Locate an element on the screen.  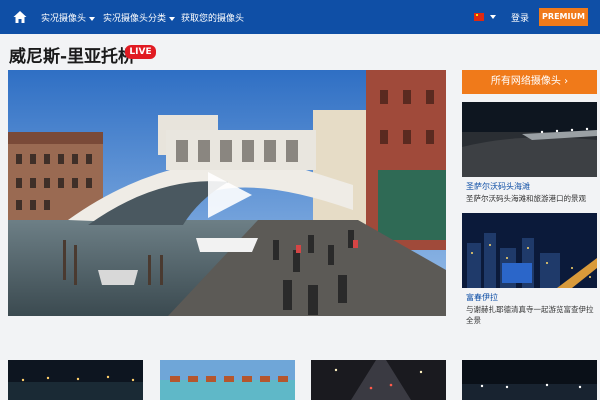
sidebar-cam-title: 富春伊拉 is located at coordinates (482, 297).